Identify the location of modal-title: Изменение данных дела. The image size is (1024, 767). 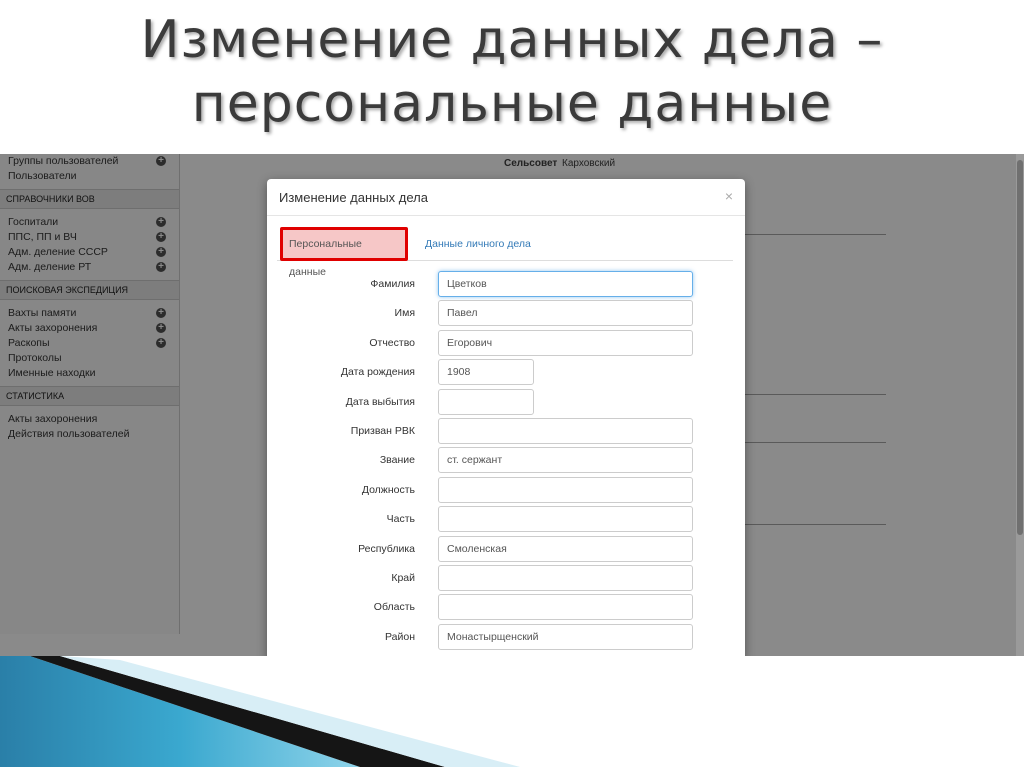
(353, 197).